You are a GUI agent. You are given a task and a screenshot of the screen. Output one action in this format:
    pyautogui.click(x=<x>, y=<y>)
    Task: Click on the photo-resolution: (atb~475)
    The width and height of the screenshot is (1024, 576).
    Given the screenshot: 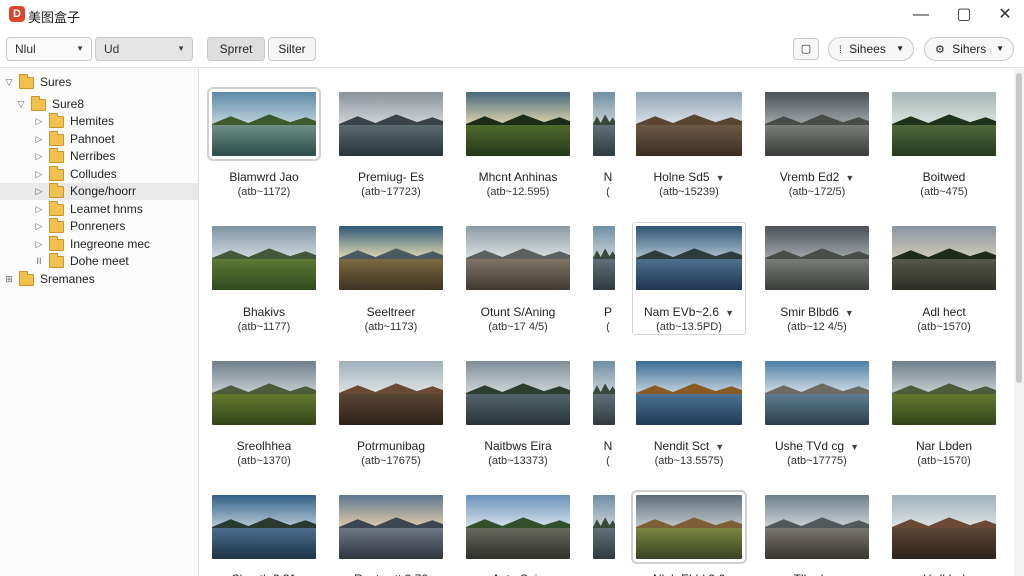 What is the action you would take?
    pyautogui.click(x=944, y=192)
    